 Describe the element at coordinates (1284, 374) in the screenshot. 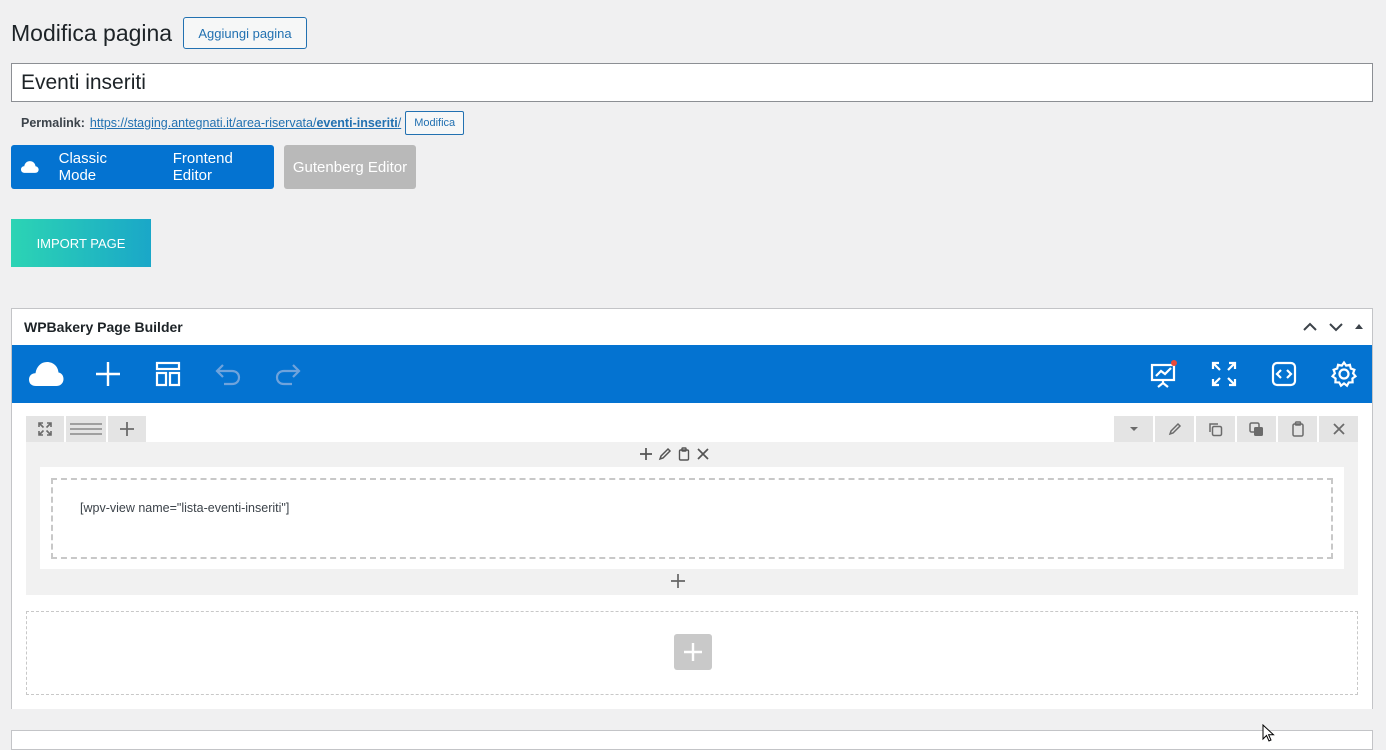

I see `custom-code-icon` at that location.